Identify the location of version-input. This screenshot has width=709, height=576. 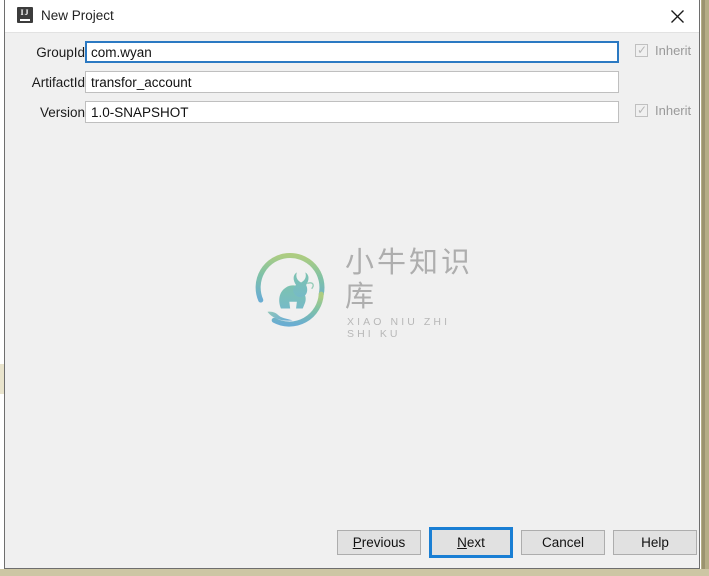
(352, 112).